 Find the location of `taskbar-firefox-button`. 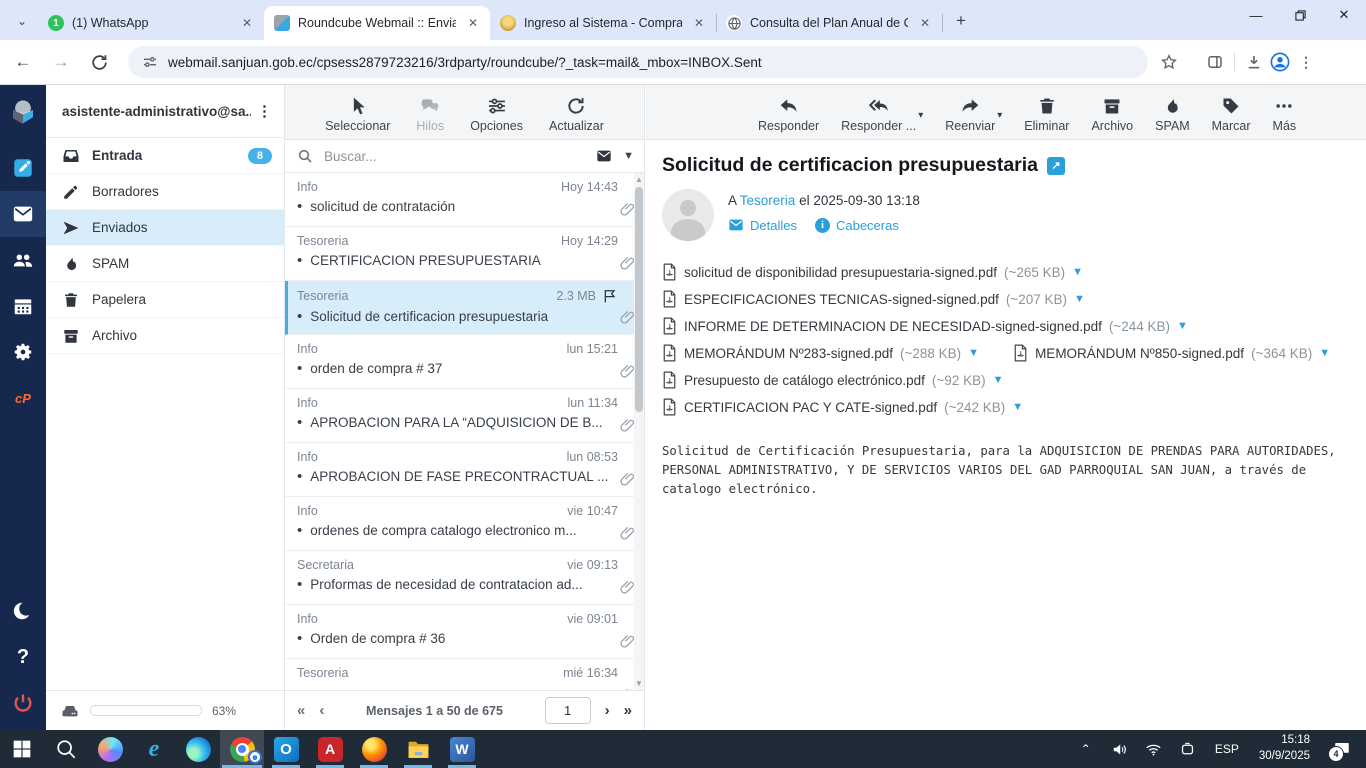

taskbar-firefox-button is located at coordinates (374, 749).